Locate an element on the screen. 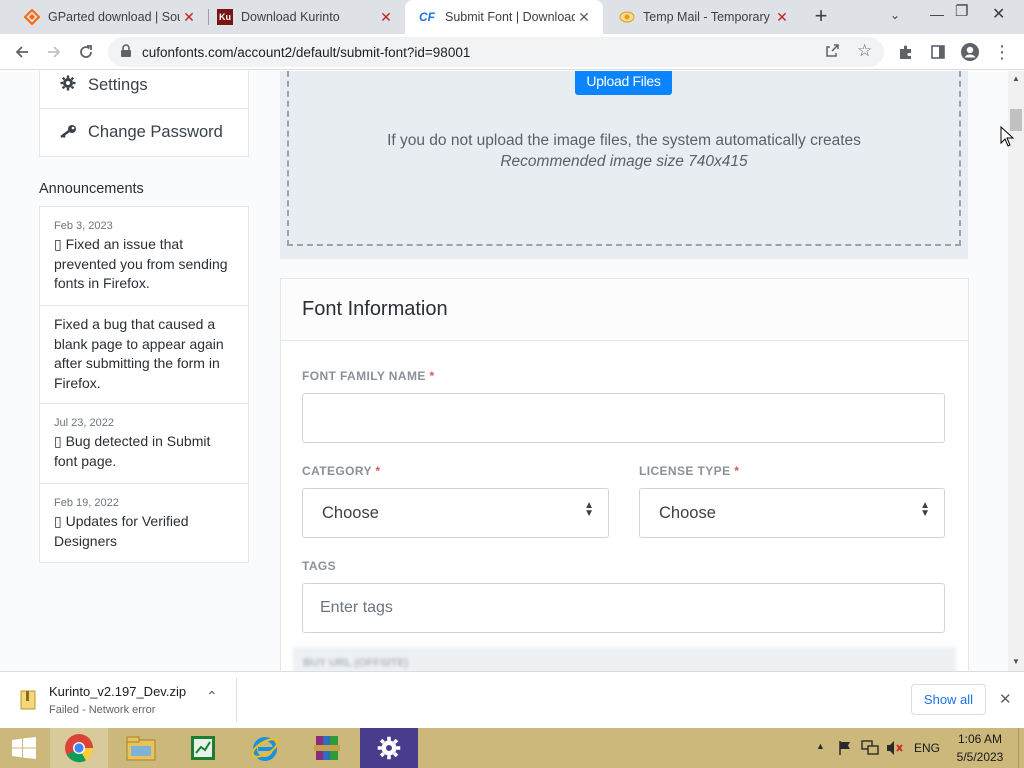 The height and width of the screenshot is (768, 1024). language-indicator: ENG is located at coordinates (927, 748).